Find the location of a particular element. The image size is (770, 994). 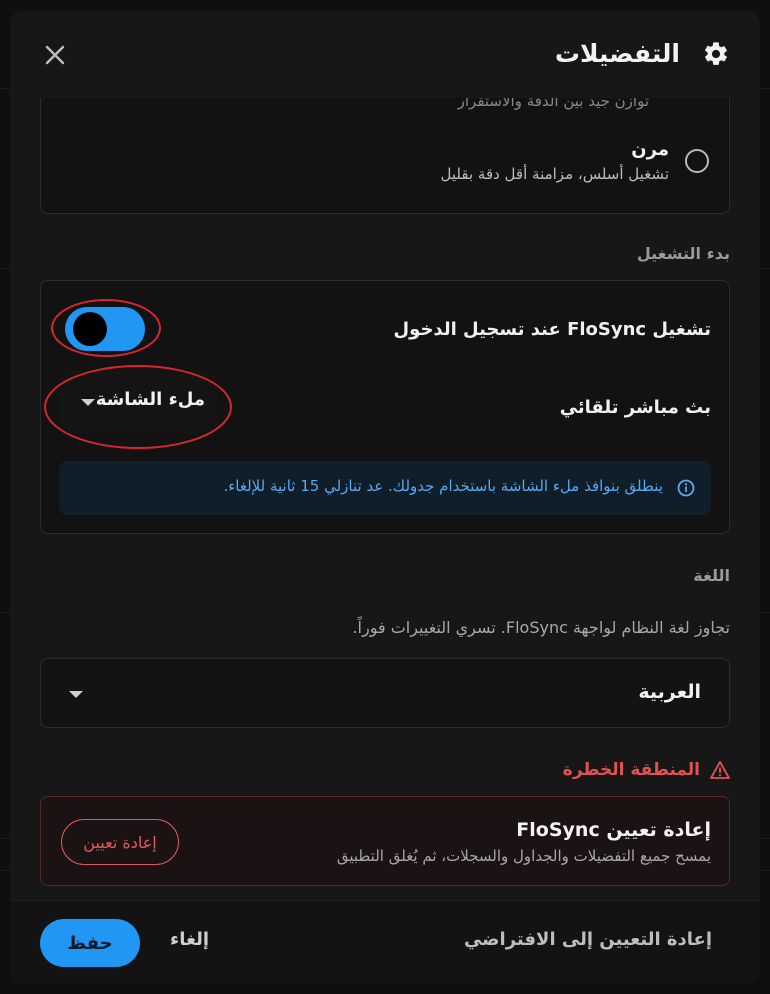

reset-default-button: إعادة التعيين إلى الافتراضي is located at coordinates (588, 939).